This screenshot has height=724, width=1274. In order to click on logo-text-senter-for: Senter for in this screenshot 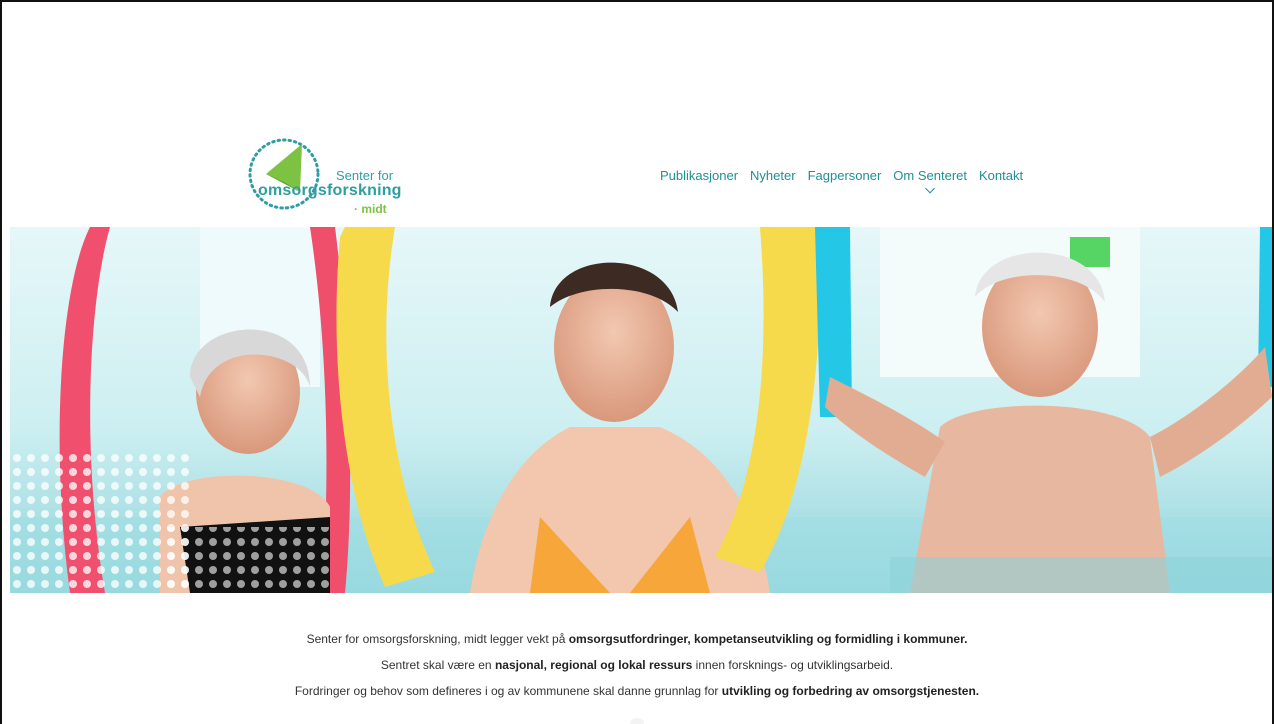, I will do `click(365, 175)`.